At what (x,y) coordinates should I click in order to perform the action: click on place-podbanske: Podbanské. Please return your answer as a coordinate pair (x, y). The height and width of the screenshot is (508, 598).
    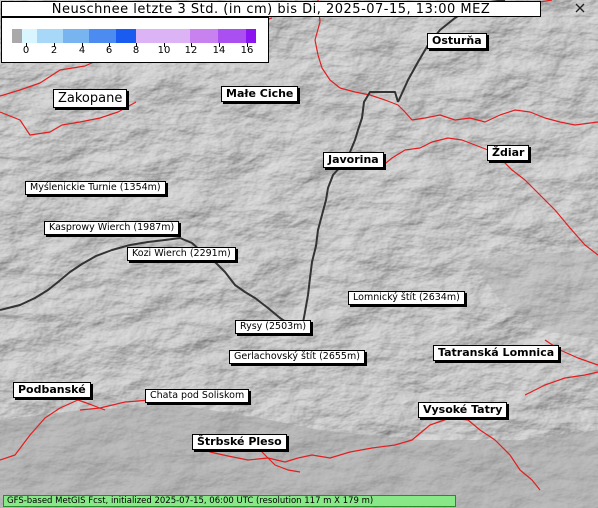
    Looking at the image, I should click on (52, 390).